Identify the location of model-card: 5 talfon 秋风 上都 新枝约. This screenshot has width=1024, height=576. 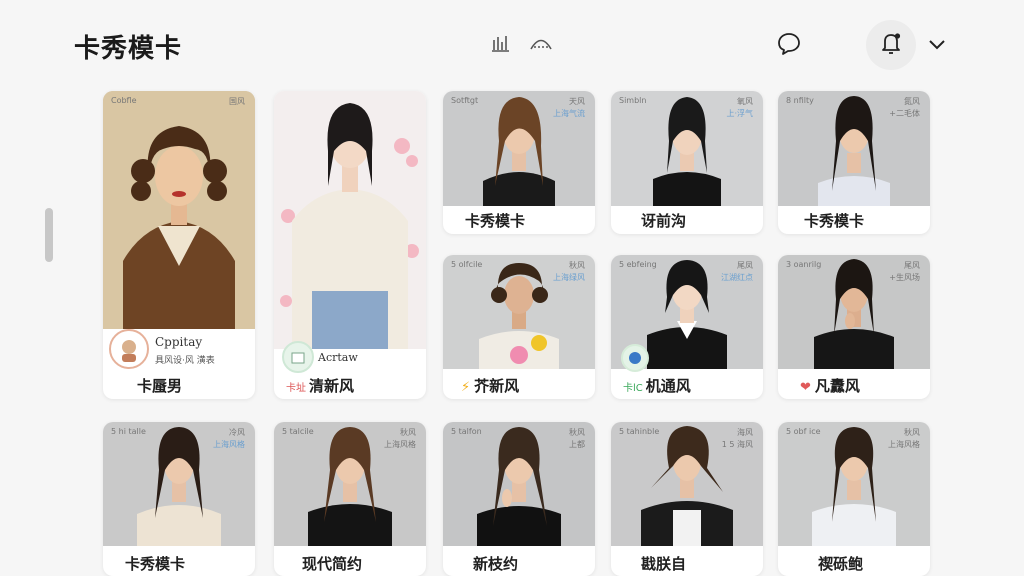
(519, 499).